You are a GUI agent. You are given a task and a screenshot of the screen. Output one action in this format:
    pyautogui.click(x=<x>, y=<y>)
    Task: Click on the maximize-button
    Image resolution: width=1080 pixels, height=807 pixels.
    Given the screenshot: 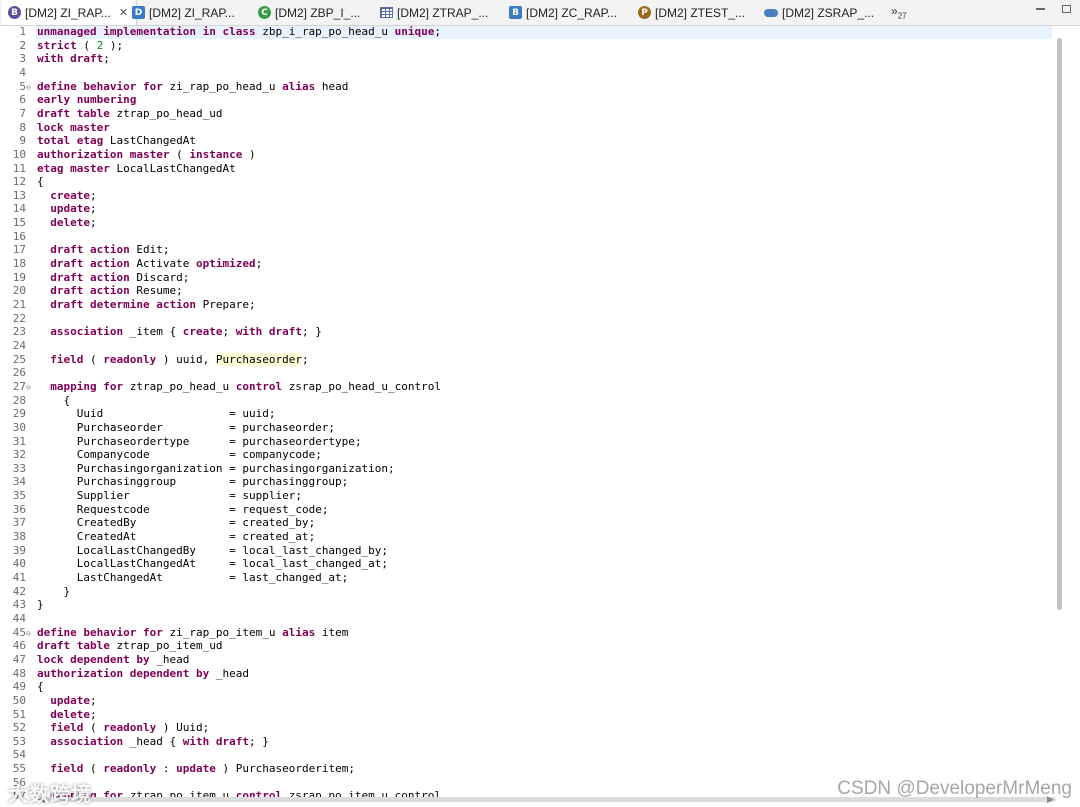 What is the action you would take?
    pyautogui.click(x=1066, y=9)
    